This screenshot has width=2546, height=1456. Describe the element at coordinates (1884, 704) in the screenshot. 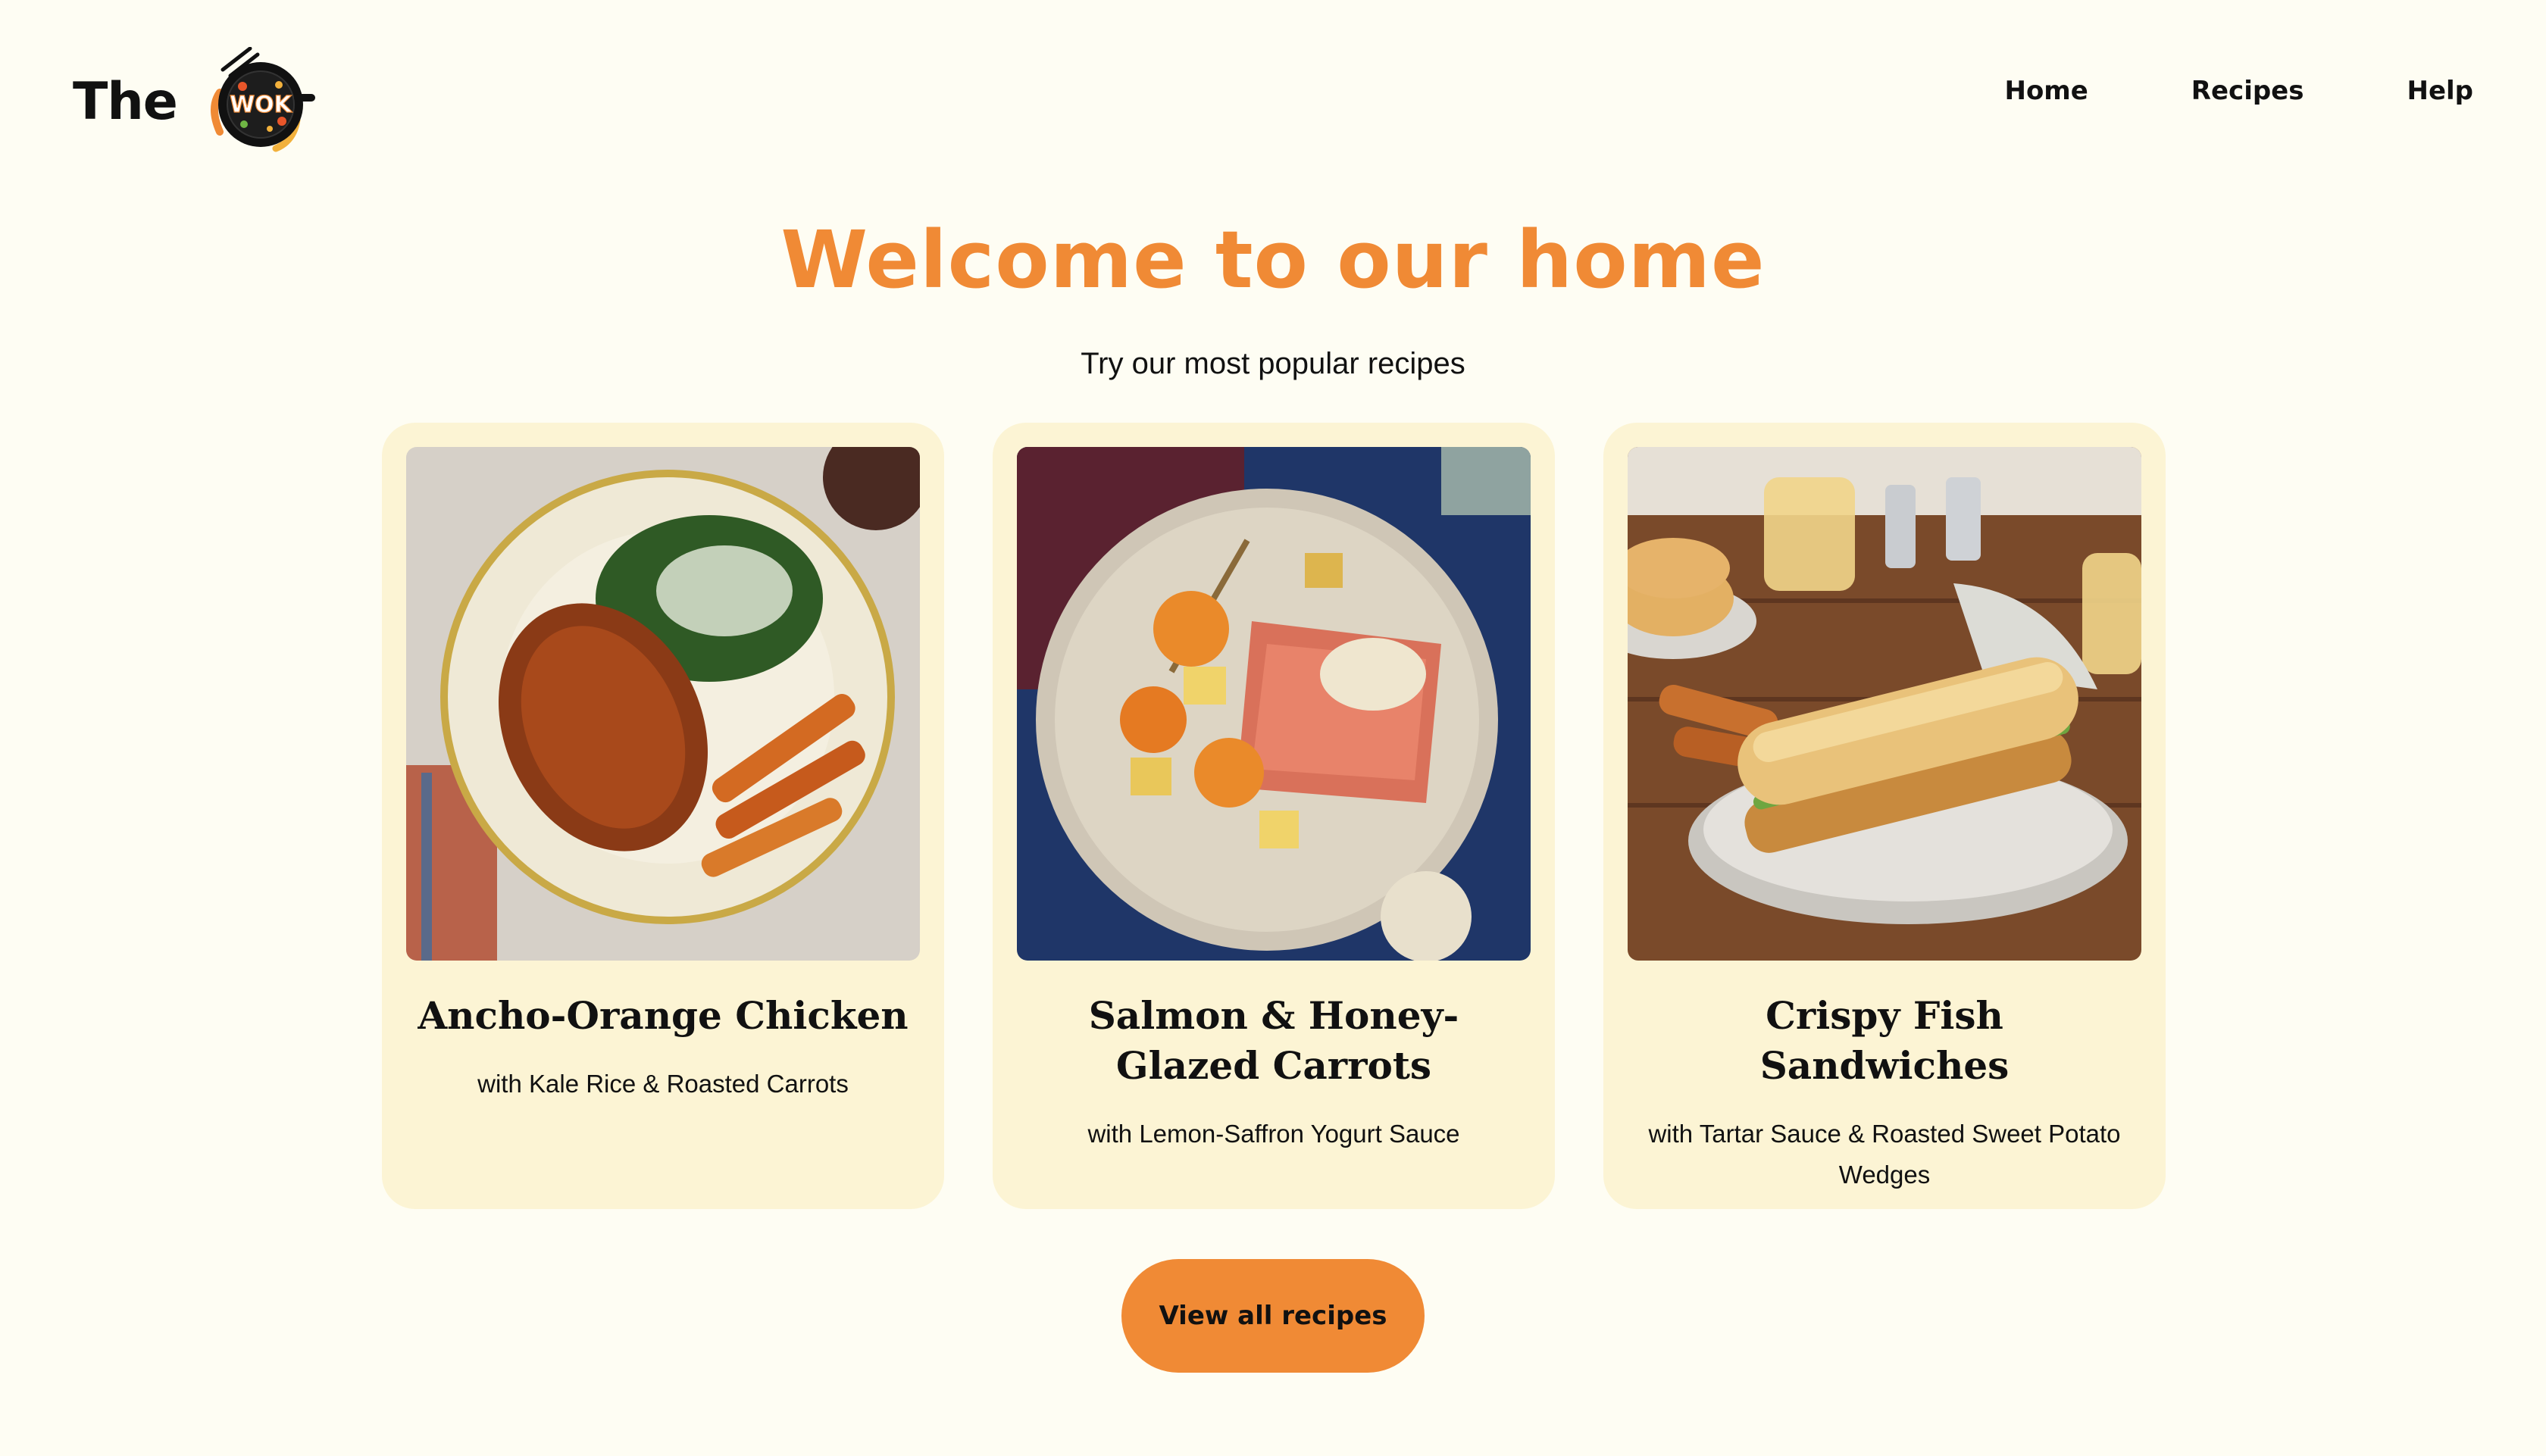

I see `recipe-image-crispy-fish-sandwiches` at that location.